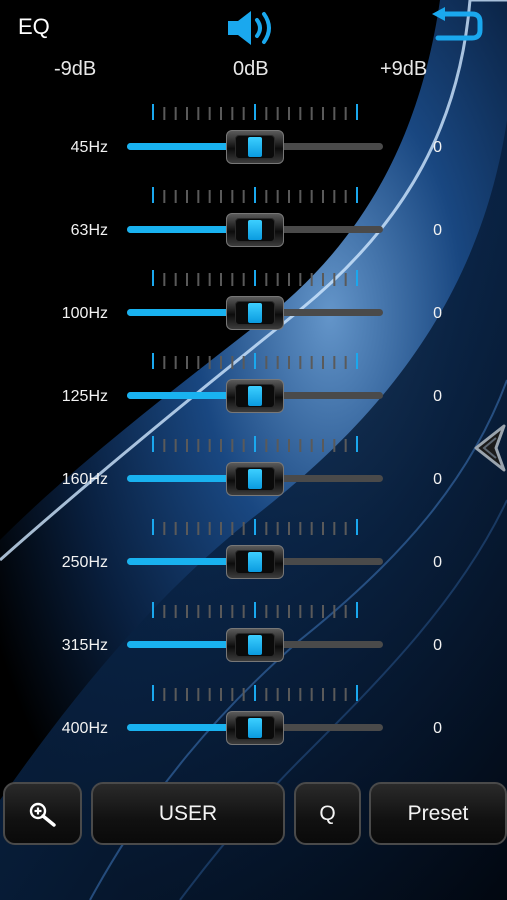  What do you see at coordinates (84, 728) in the screenshot?
I see `band-frequency-label: 400Hz` at bounding box center [84, 728].